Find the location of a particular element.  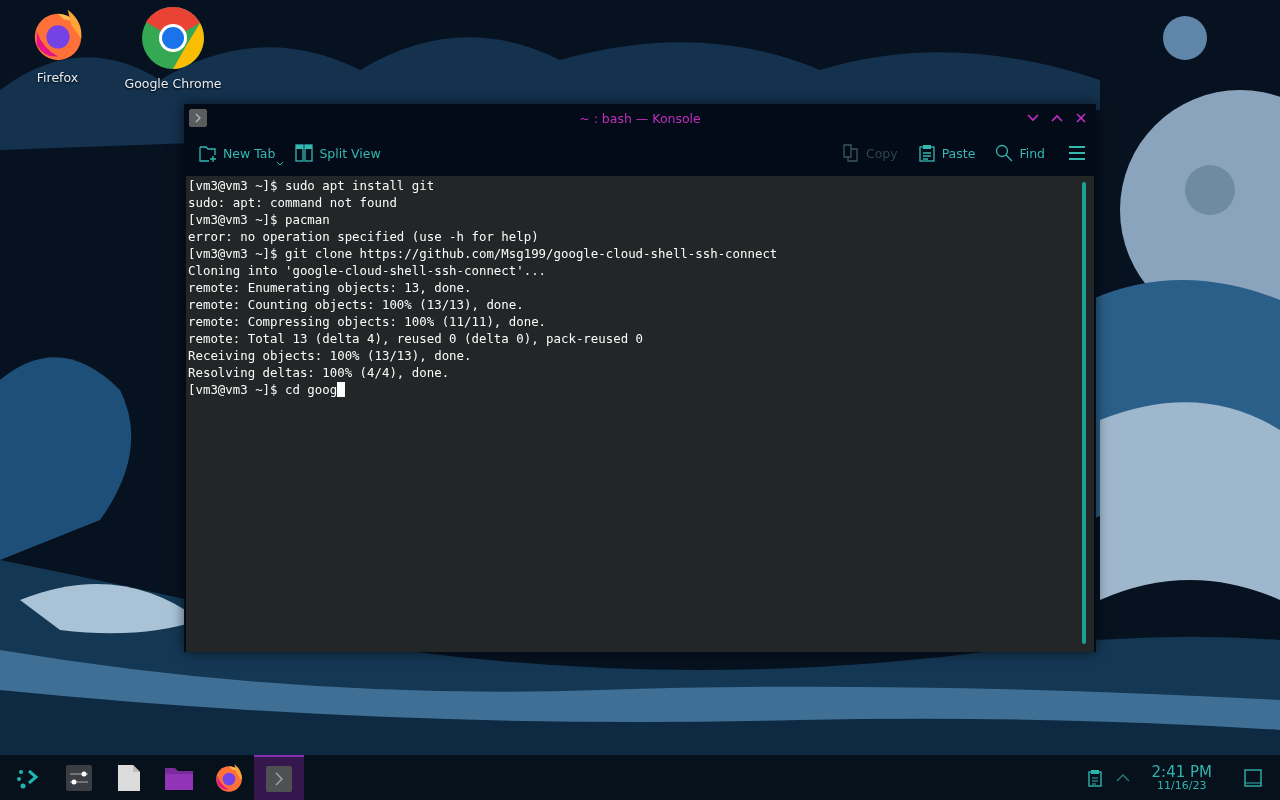

terminal-line: error: no operation specified (use -h for help) is located at coordinates (363, 236).